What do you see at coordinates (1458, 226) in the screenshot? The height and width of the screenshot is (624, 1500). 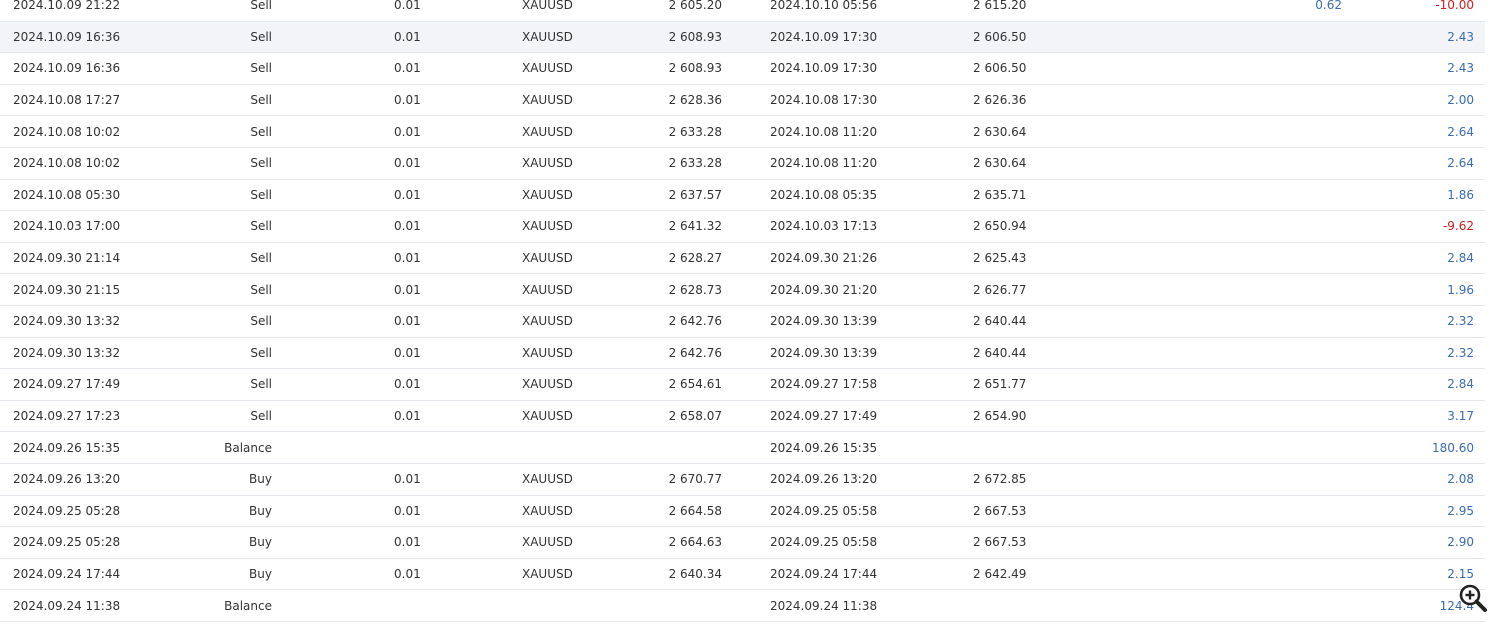 I see `profit-cell: -9.62` at bounding box center [1458, 226].